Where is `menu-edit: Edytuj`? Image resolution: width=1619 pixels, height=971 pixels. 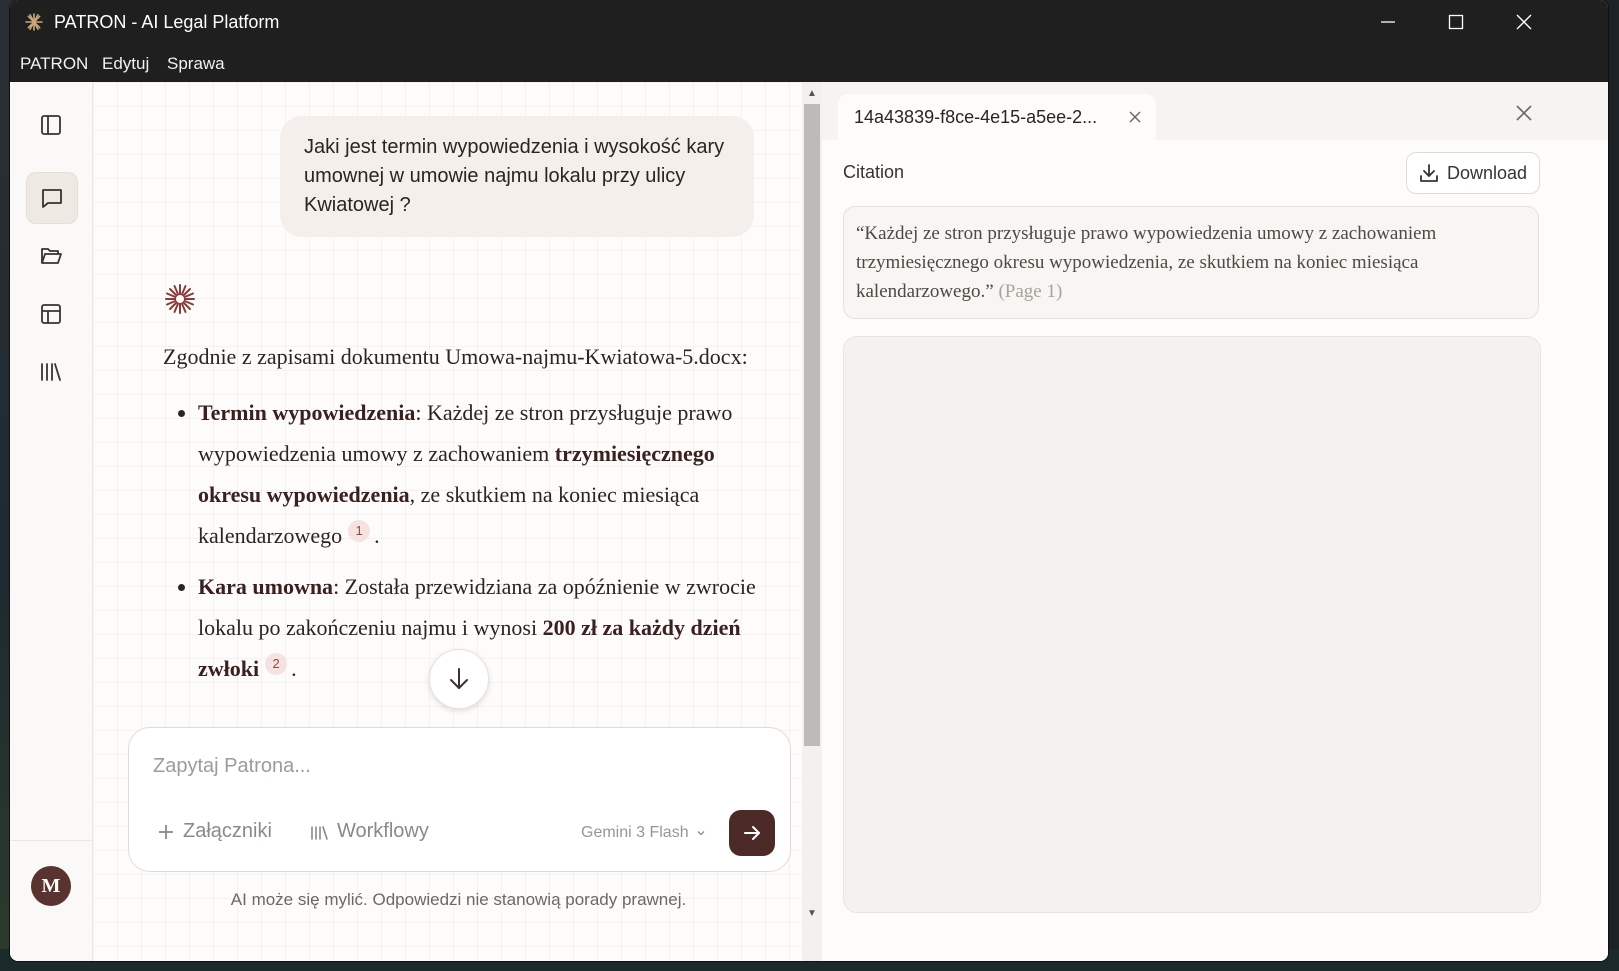
menu-edit: Edytuj is located at coordinates (125, 64).